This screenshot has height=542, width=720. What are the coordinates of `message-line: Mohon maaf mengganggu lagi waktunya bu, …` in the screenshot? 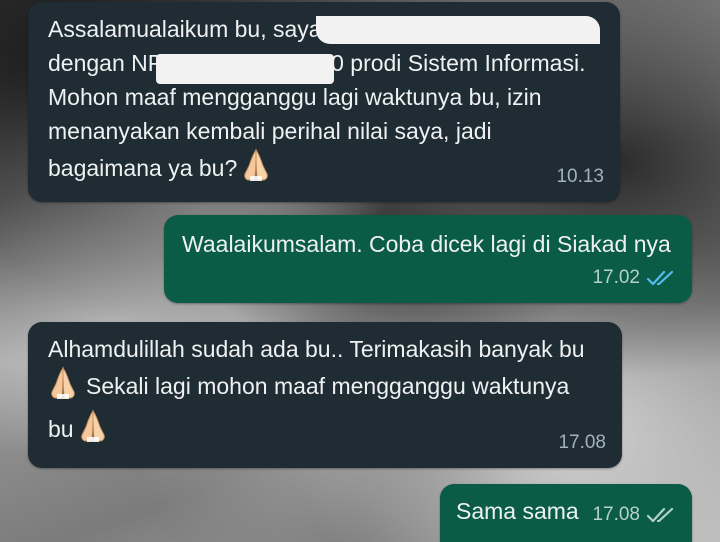 It's located at (295, 97).